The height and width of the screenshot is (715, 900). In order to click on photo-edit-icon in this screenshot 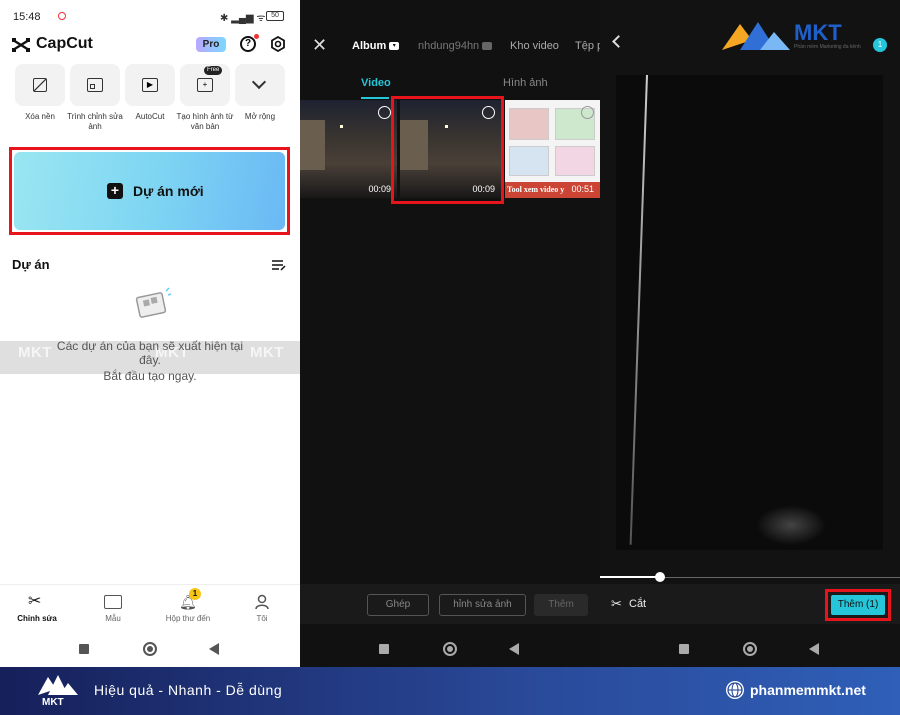, I will do `click(95, 85)`.